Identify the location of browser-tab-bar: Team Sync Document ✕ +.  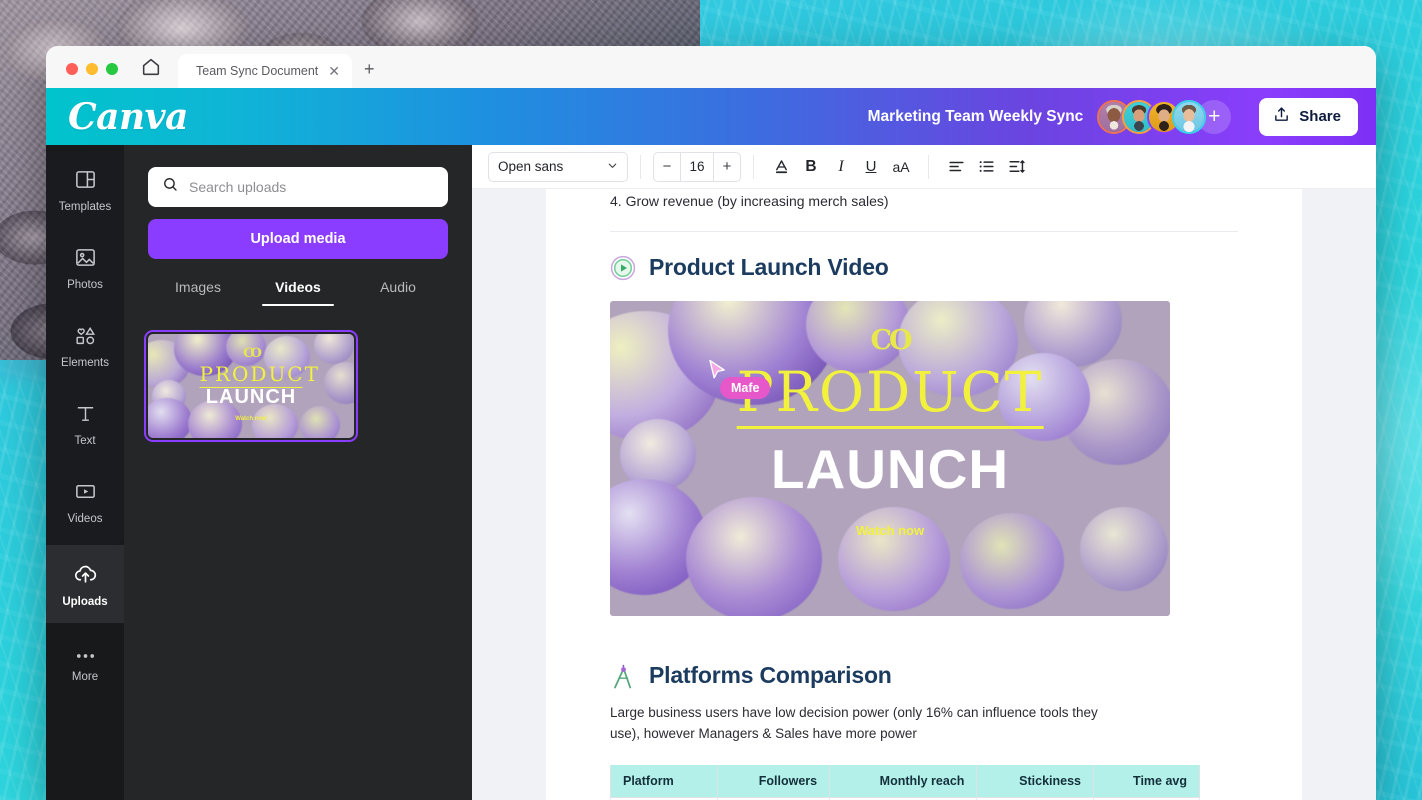
(711, 67).